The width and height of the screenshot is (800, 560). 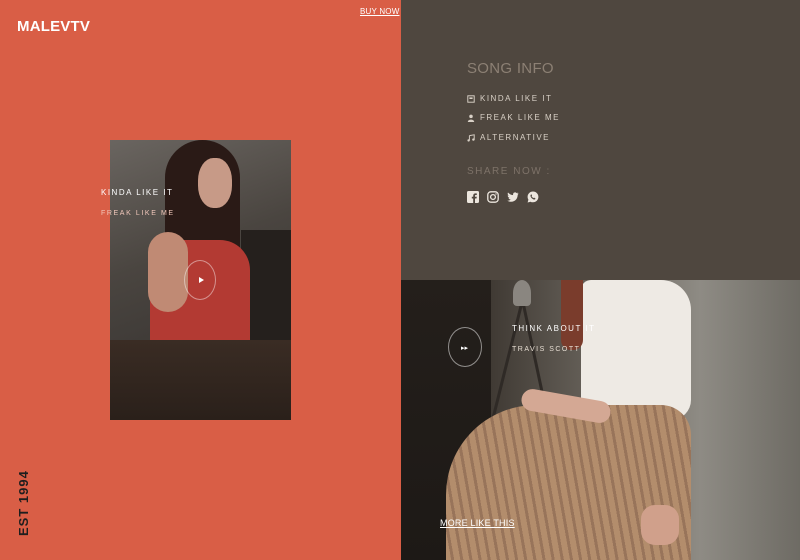 I want to click on instagram-icon, so click(x=493, y=197).